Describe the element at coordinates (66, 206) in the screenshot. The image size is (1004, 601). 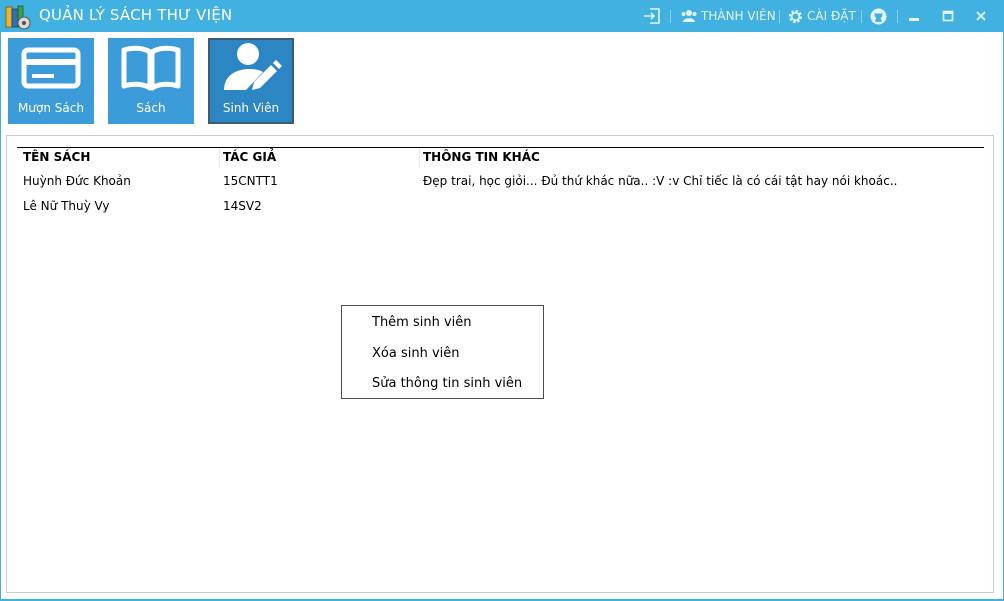
I see `cell-name: Lê Nữ Thuỳ Vy` at that location.